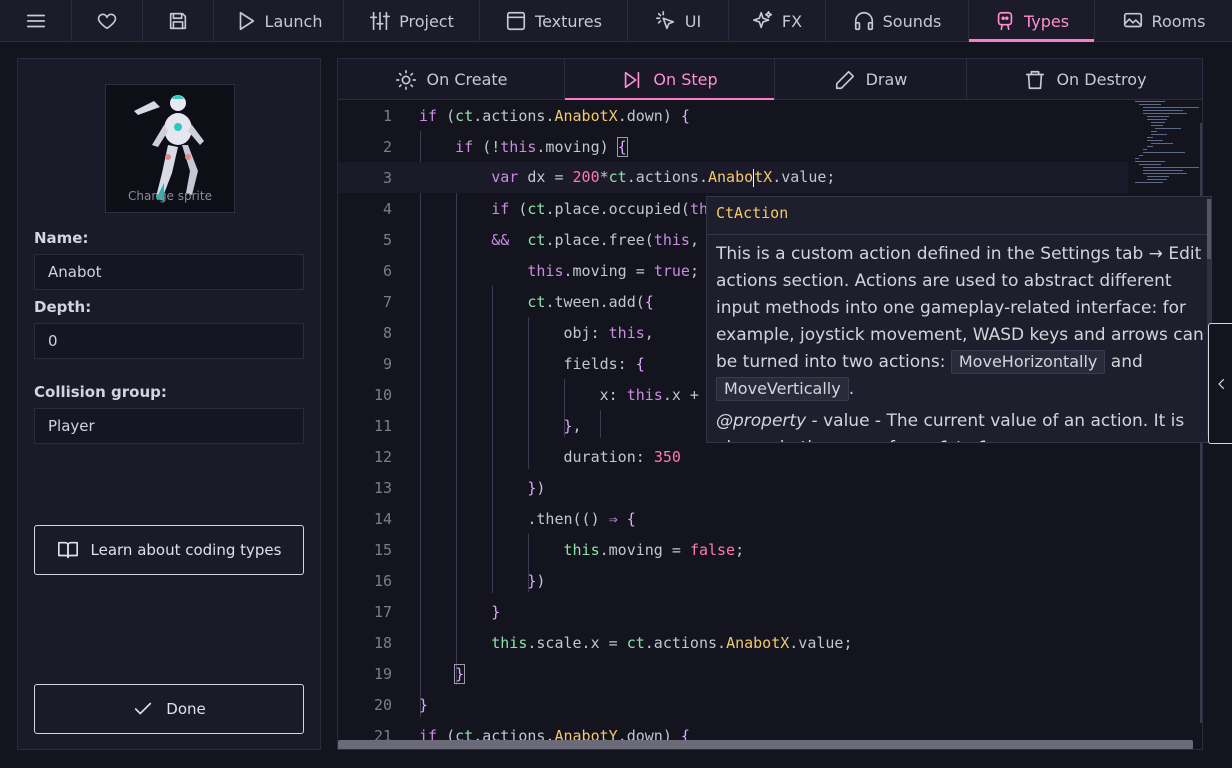 The width and height of the screenshot is (1232, 768). I want to click on tab-on-step: On Step, so click(670, 79).